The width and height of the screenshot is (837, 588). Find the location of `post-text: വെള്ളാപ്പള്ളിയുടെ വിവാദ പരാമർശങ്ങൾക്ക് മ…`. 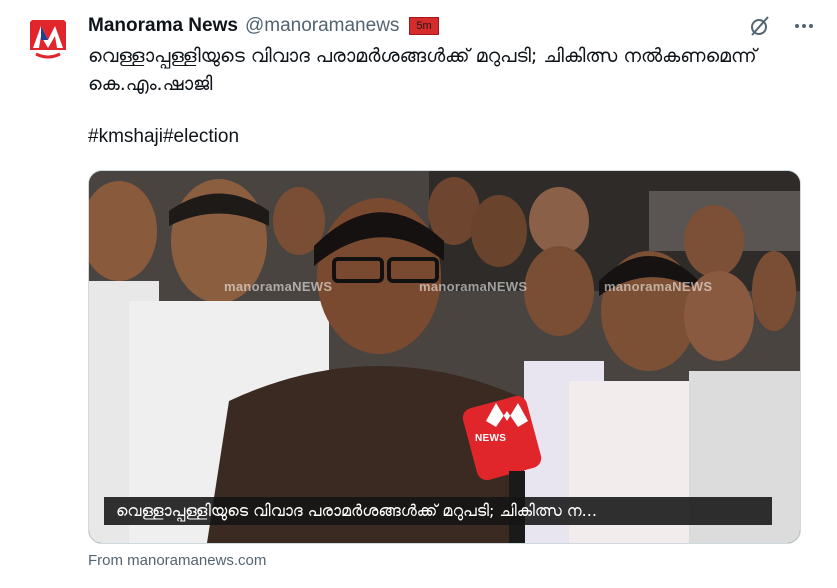

post-text: വെള്ളാപ്പള്ളിയുടെ വിവാദ പരാമർശങ്ങൾക്ക് മ… is located at coordinates (422, 70).